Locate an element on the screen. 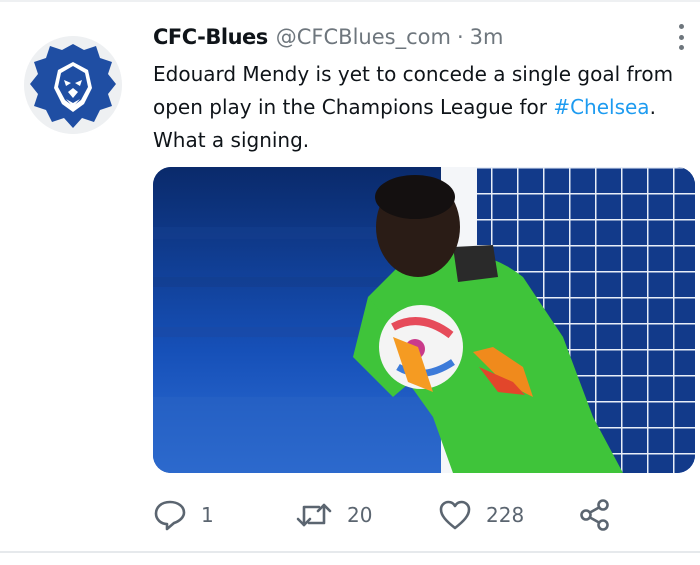  display-name: CFC-Blues is located at coordinates (210, 37).